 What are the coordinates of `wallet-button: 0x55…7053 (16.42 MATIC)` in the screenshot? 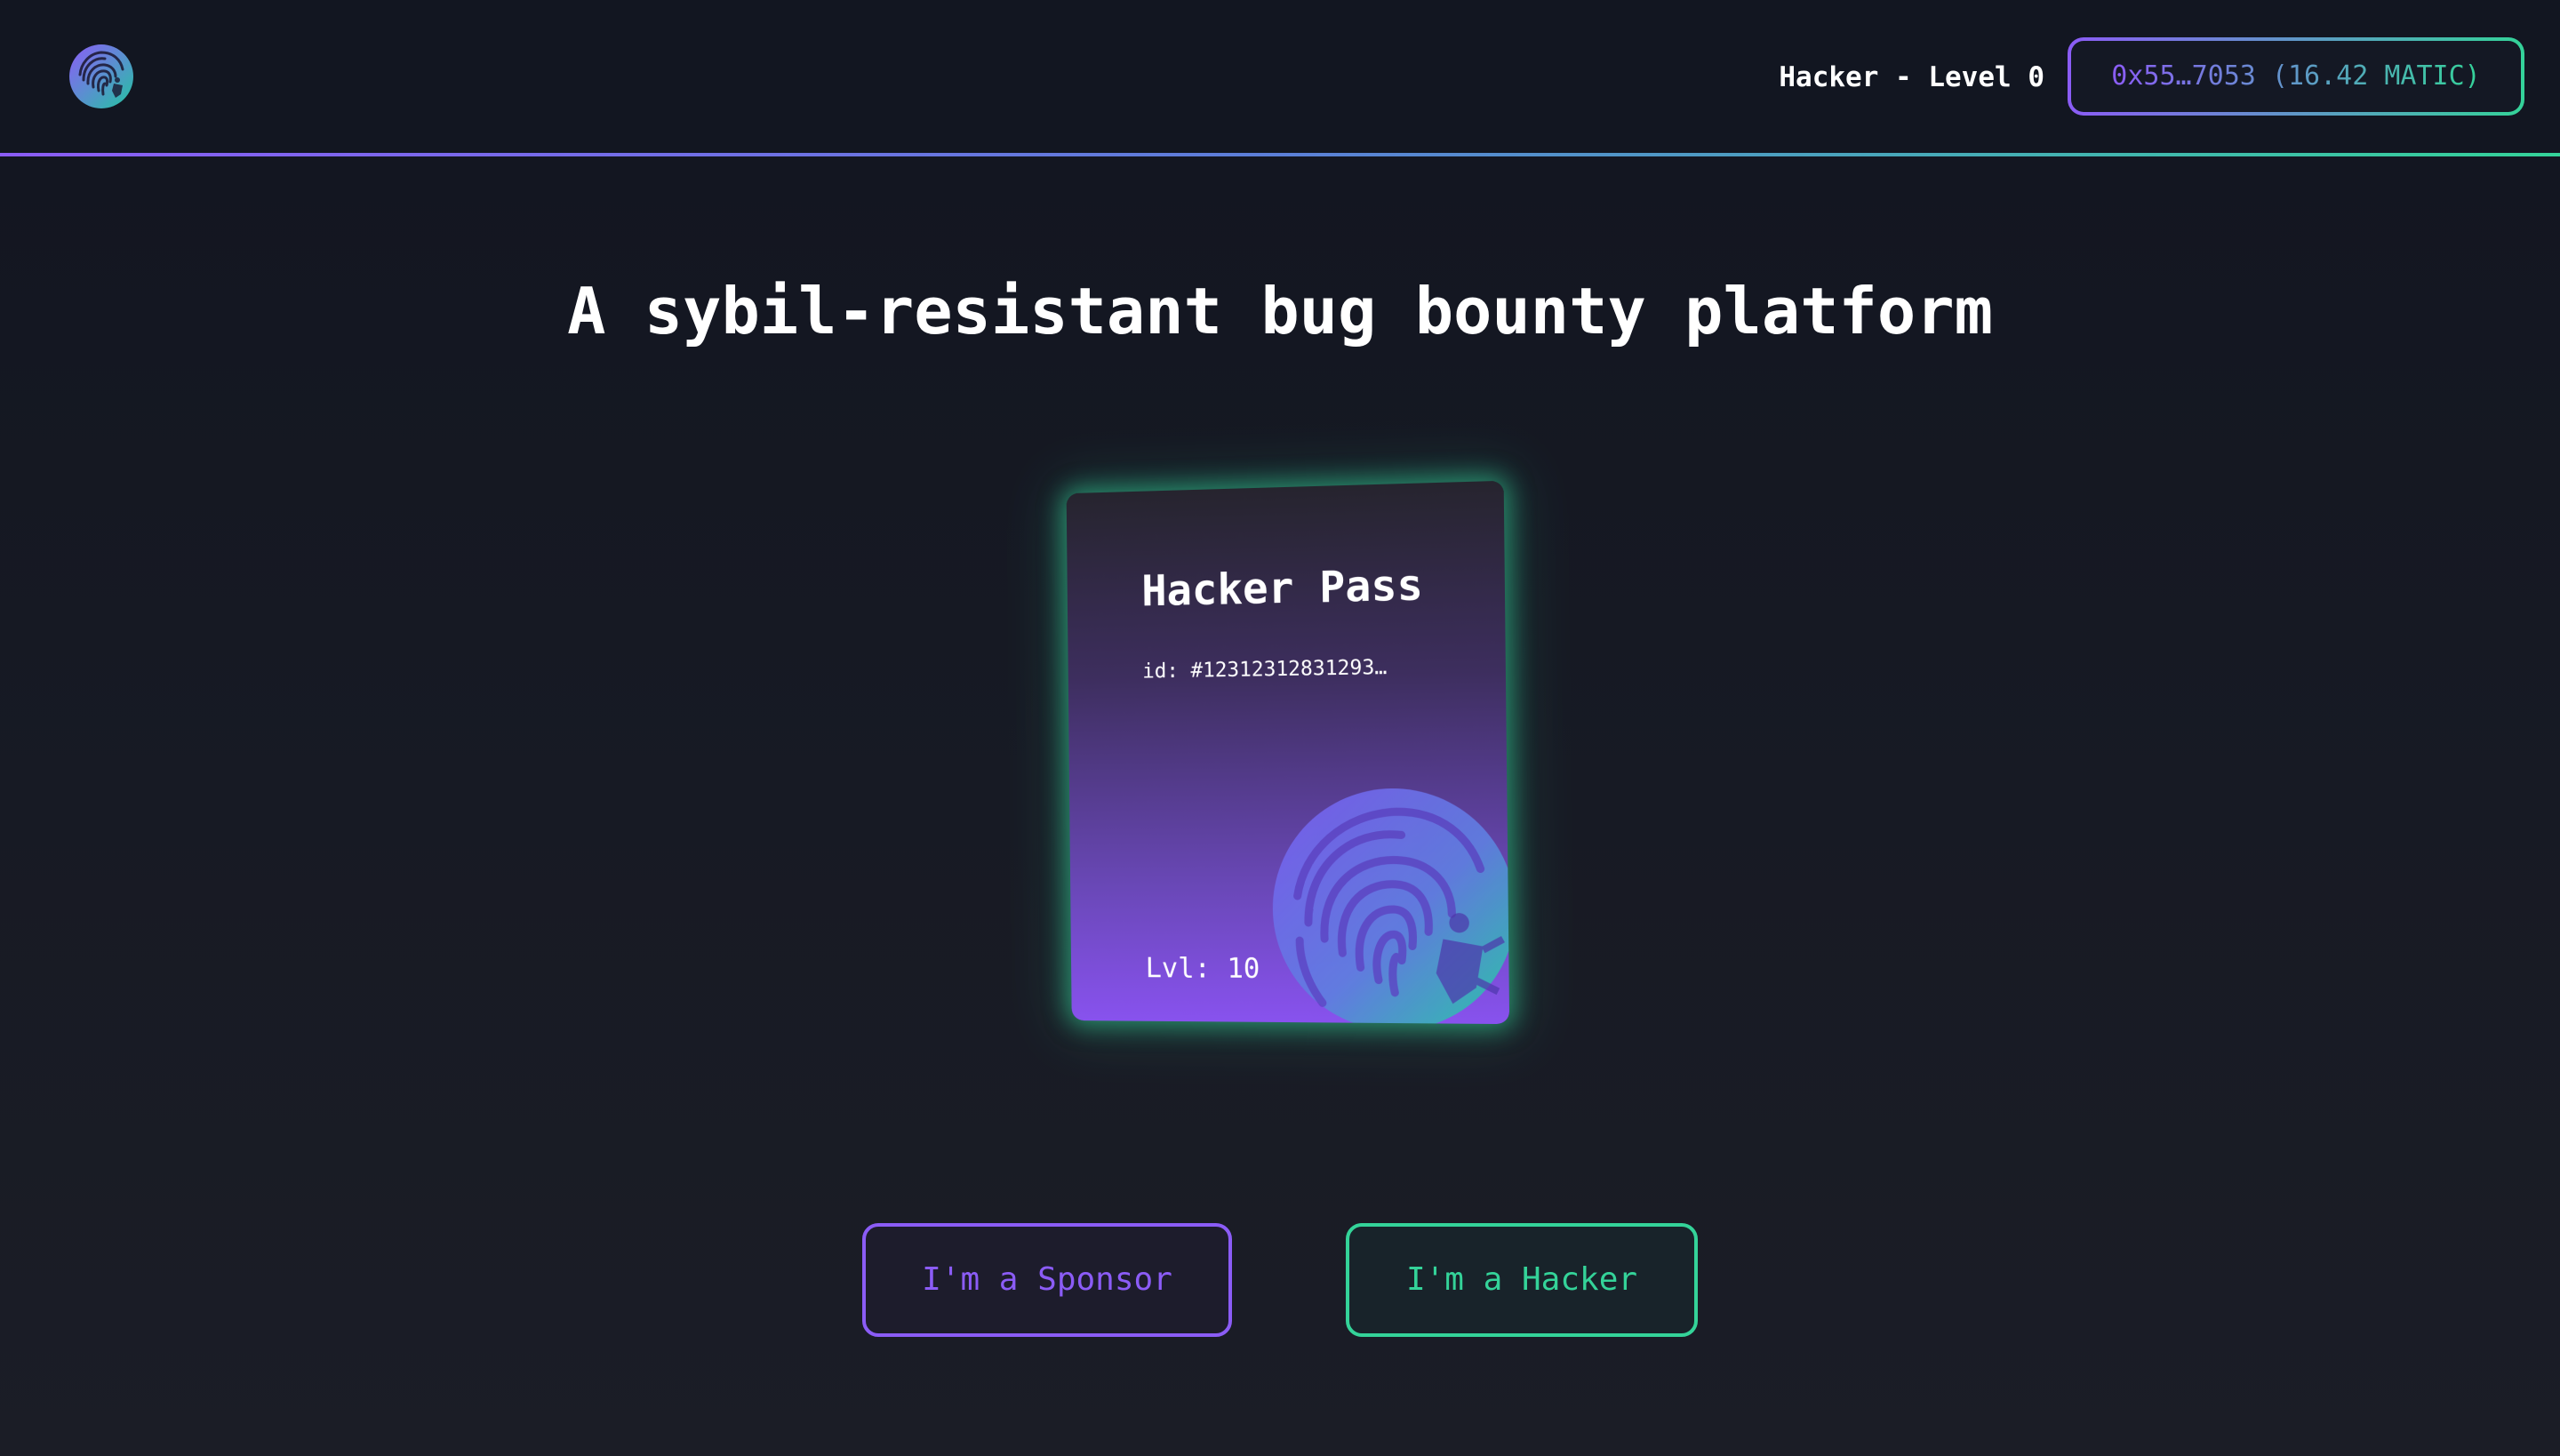 It's located at (2296, 76).